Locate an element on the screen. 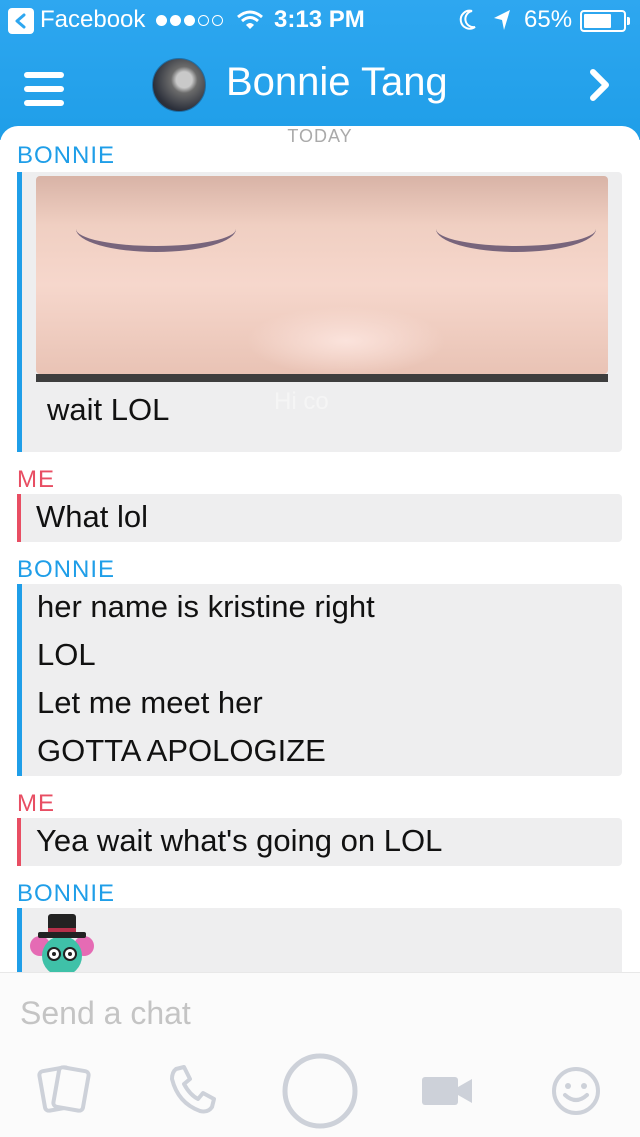 The width and height of the screenshot is (640, 1137). smiley-icon is located at coordinates (576, 1091).